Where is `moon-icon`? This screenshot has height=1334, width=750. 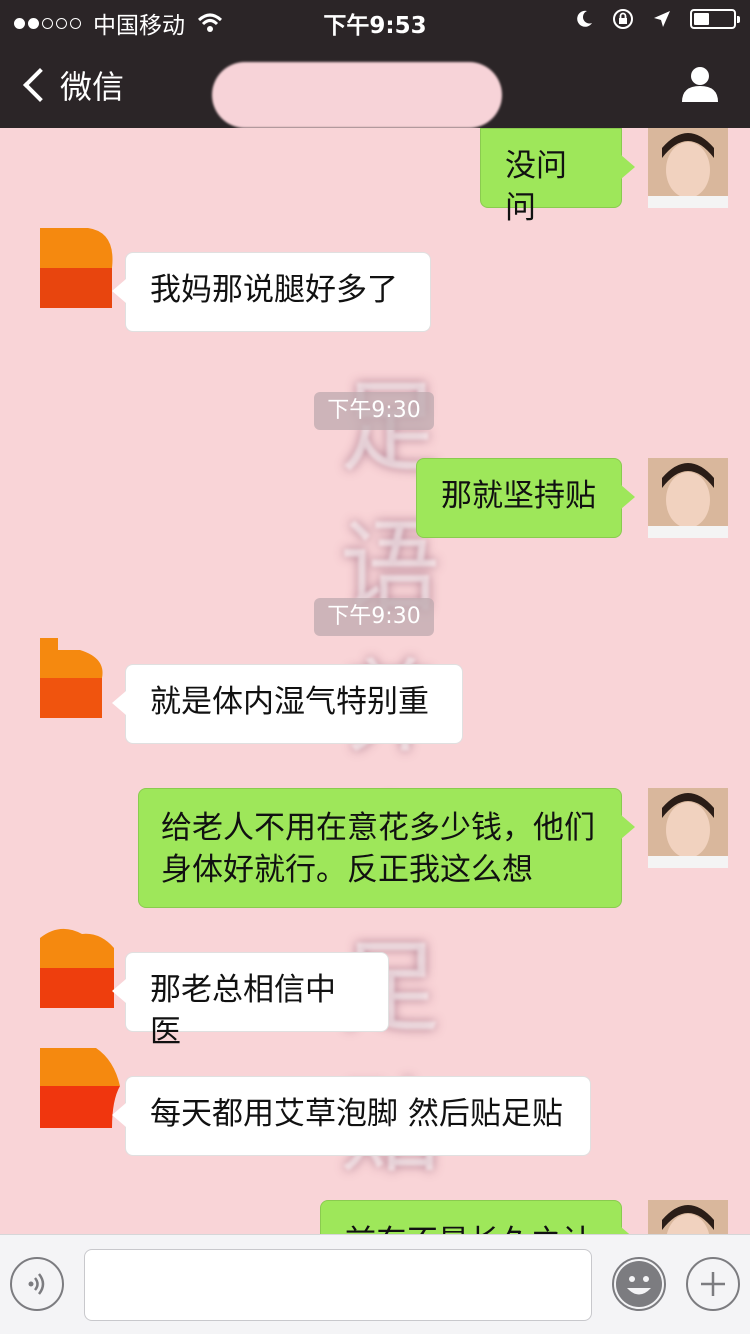
moon-icon is located at coordinates (584, 18).